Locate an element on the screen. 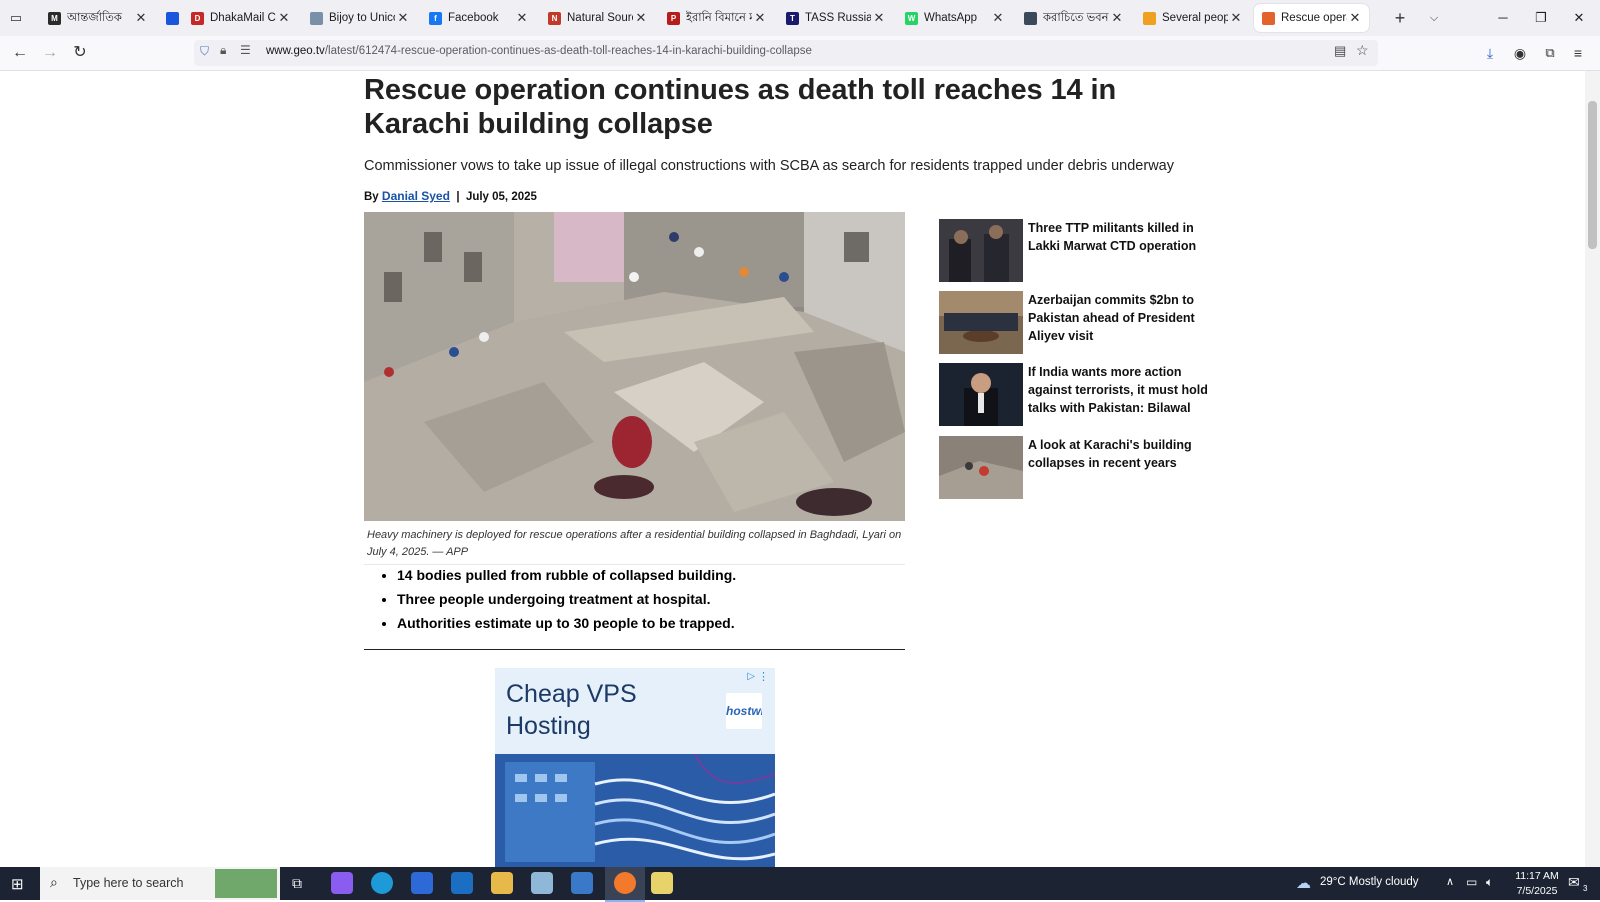 The width and height of the screenshot is (1600, 902). minimize-icon: ─ is located at coordinates (1503, 18).